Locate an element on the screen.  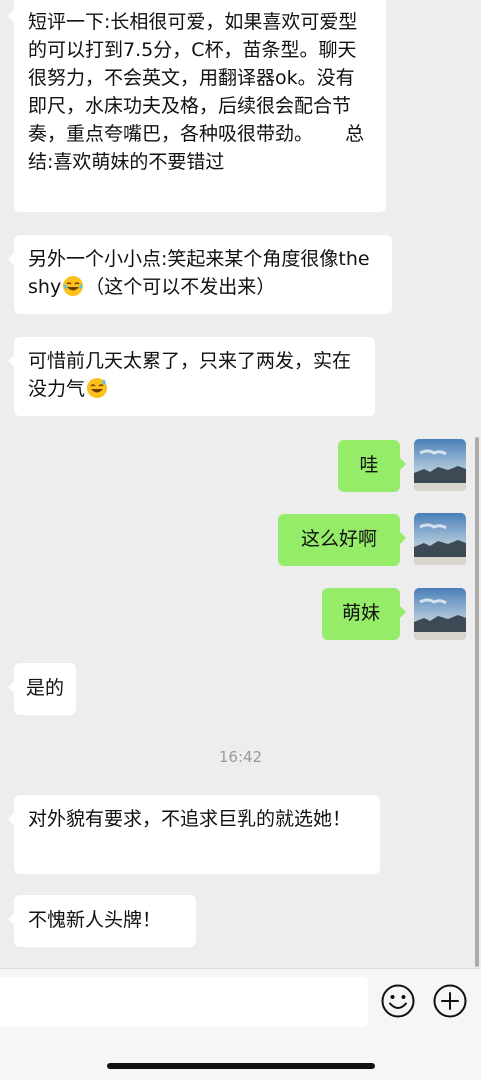
smiley-icon is located at coordinates (398, 1001).